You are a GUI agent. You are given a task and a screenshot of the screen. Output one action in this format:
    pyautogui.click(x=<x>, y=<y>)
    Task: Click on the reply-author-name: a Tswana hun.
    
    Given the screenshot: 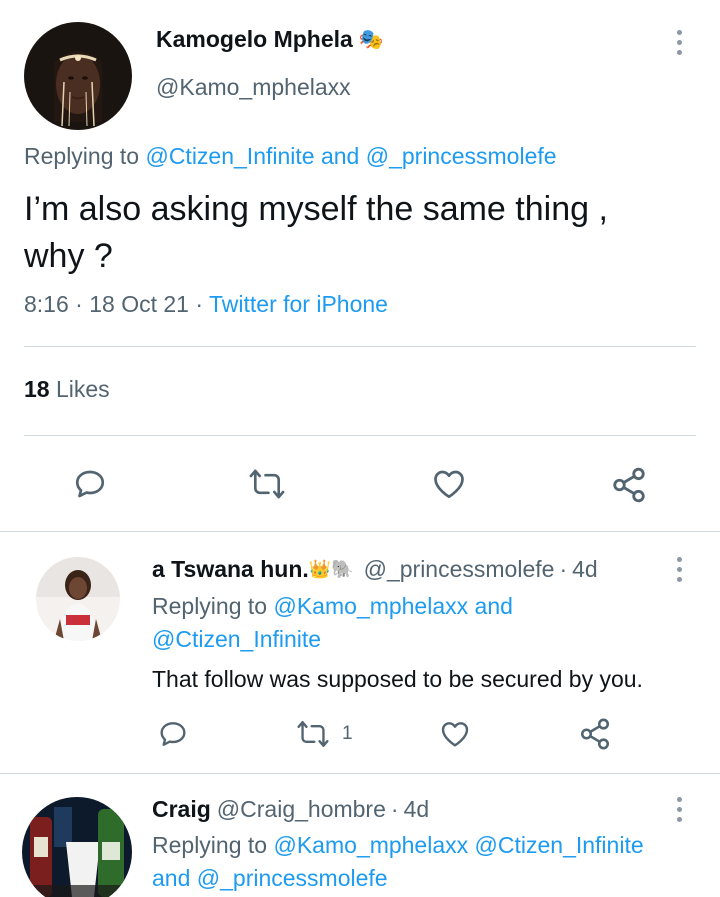 What is the action you would take?
    pyautogui.click(x=230, y=569)
    